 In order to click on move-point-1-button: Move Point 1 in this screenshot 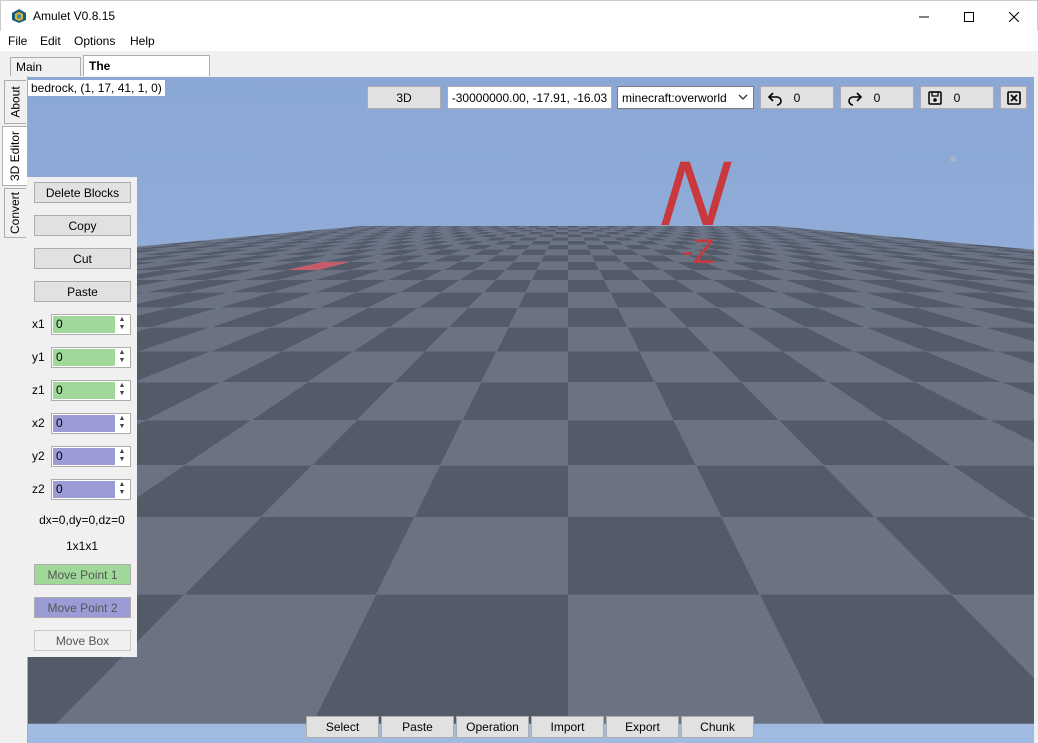, I will do `click(82, 574)`.